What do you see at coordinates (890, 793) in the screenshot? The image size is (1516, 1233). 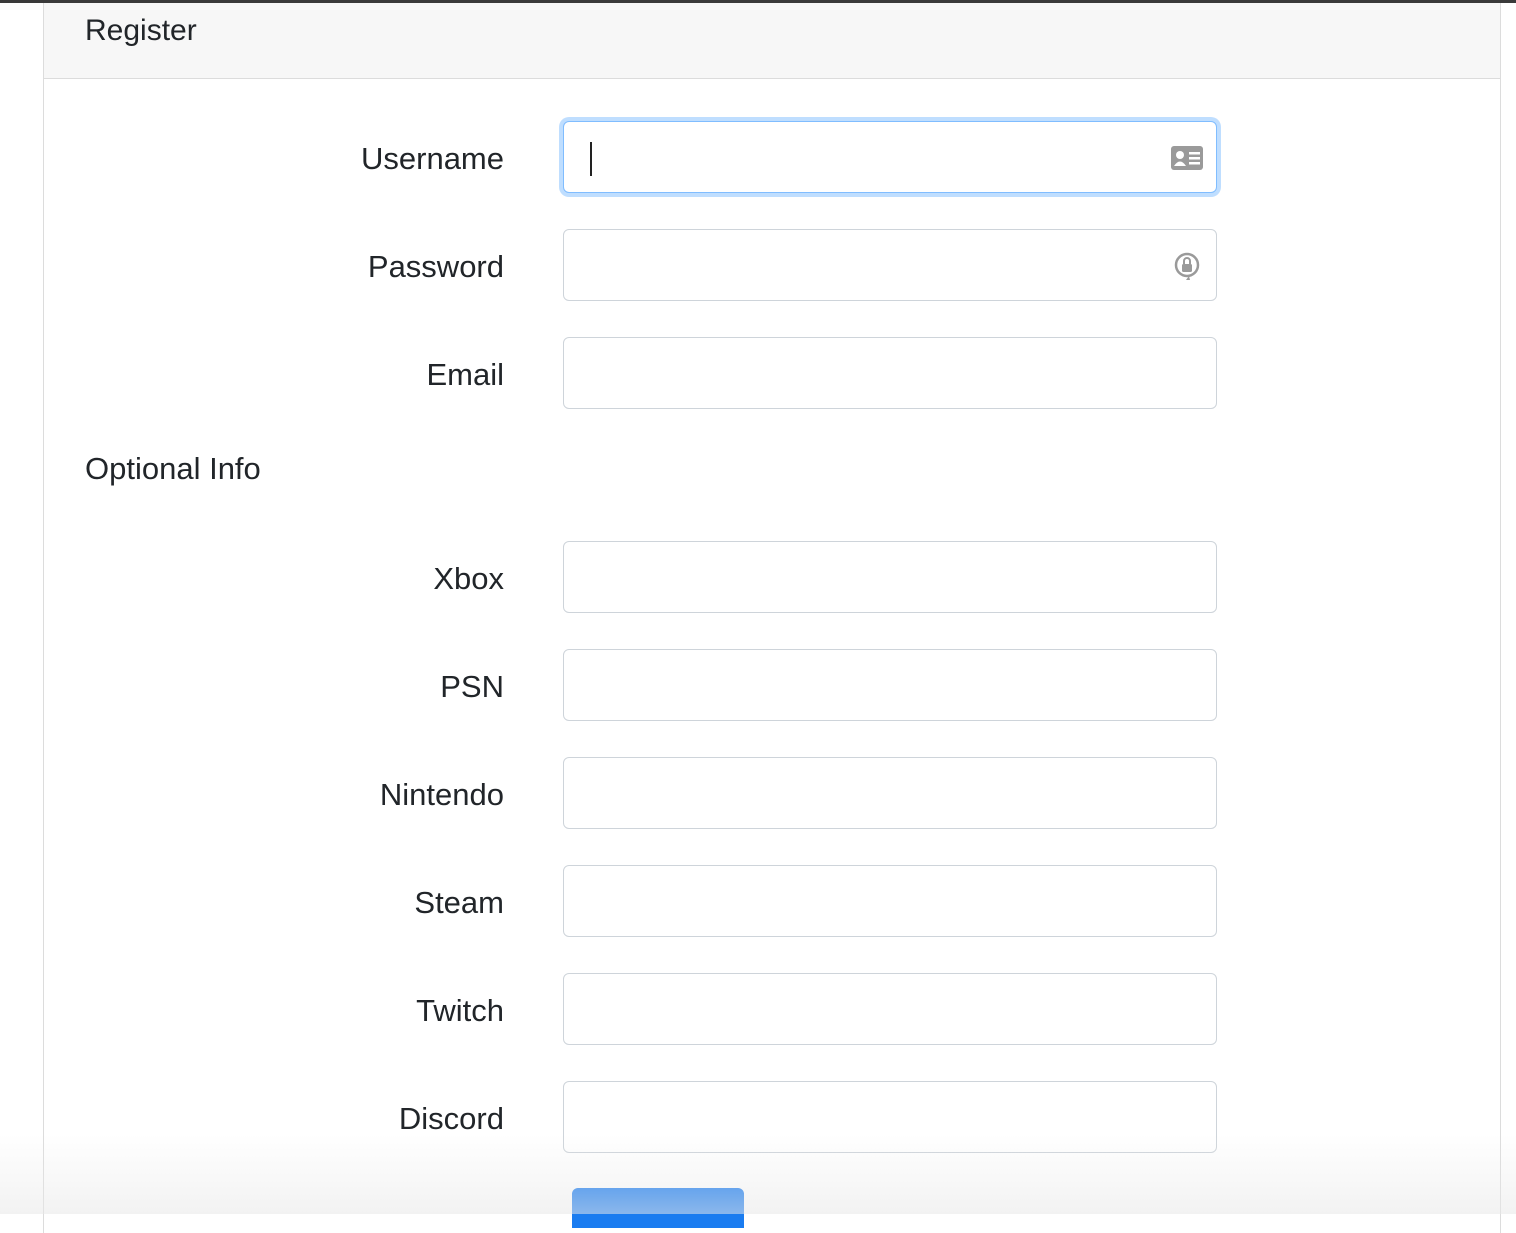 I see `nintendo-input` at bounding box center [890, 793].